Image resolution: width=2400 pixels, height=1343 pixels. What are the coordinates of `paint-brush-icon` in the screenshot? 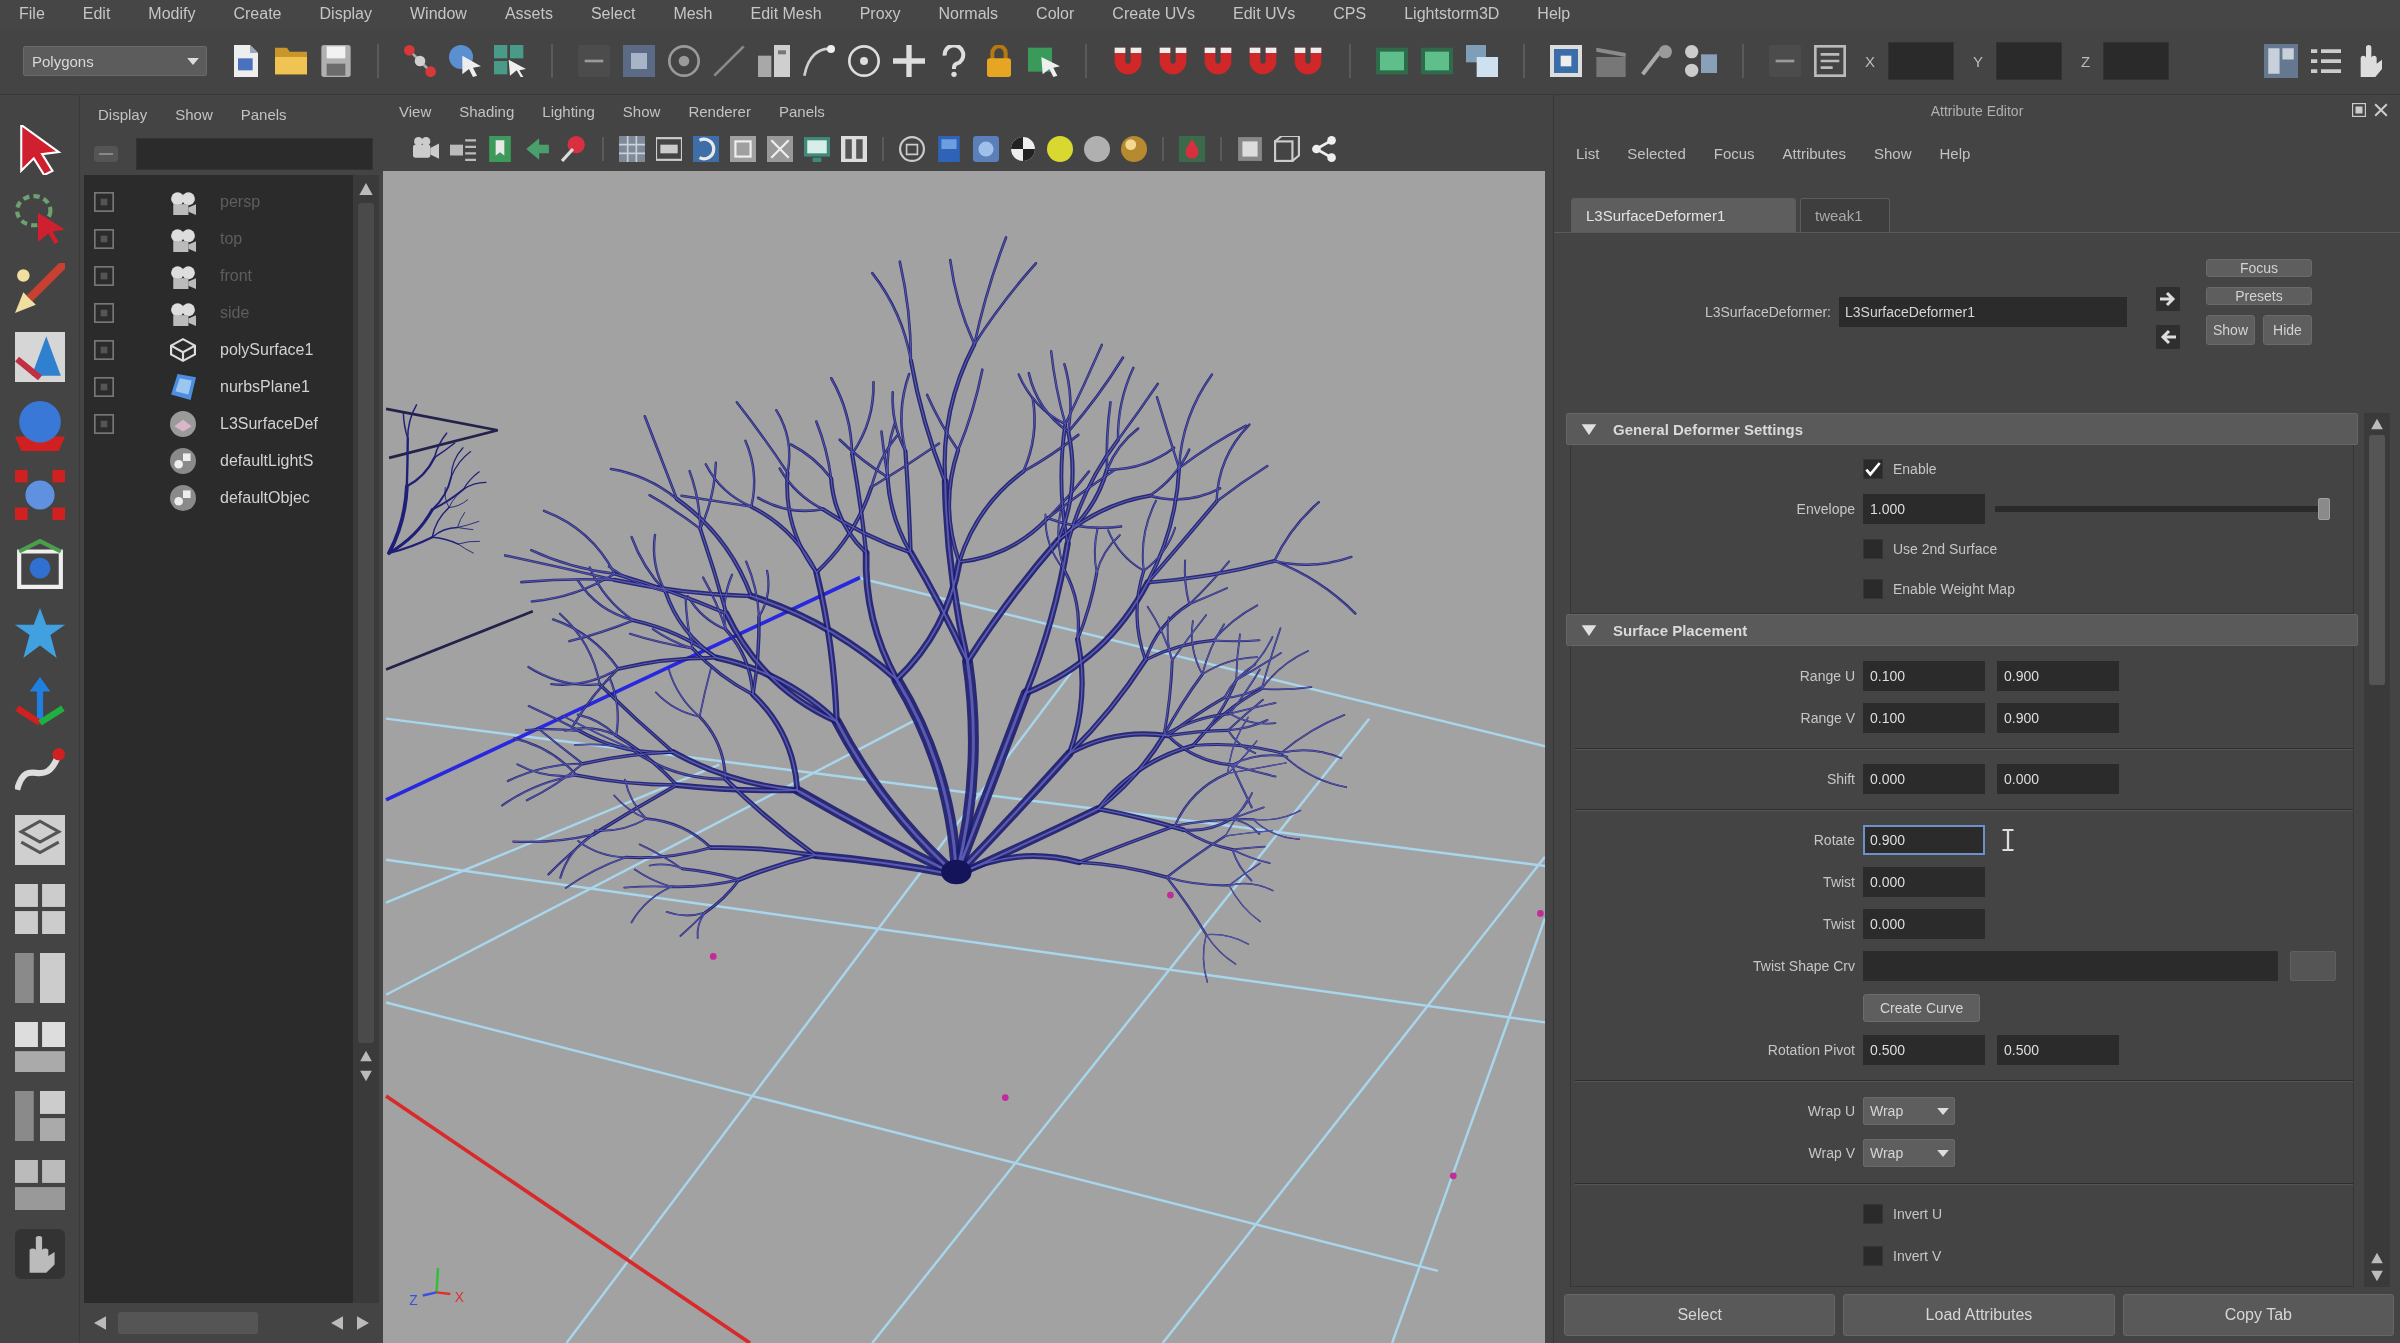 It's located at (39, 288).